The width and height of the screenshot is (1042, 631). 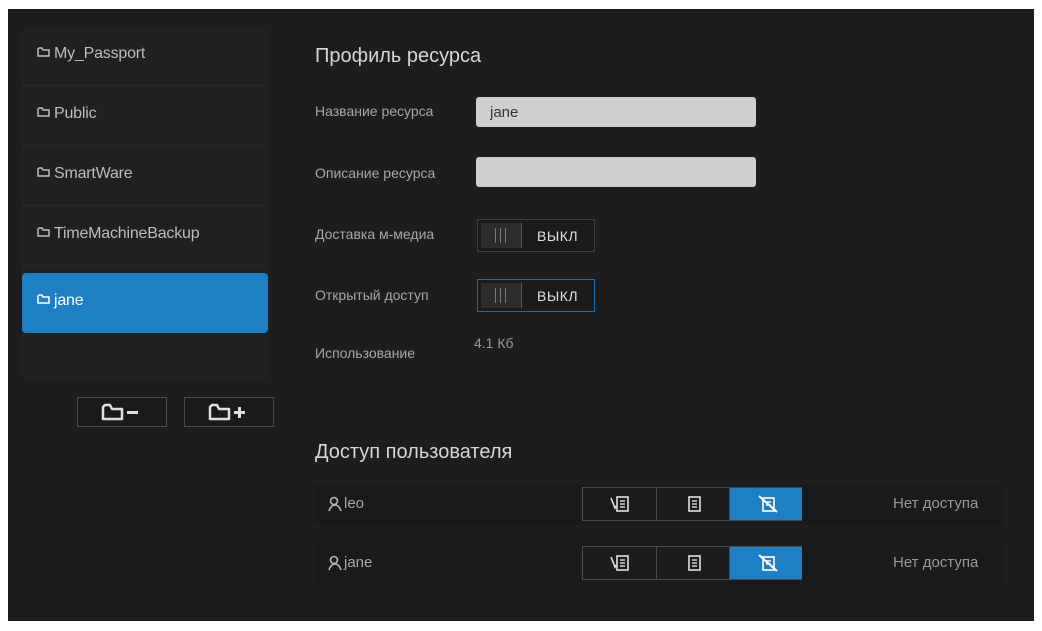 I want to click on share-item-label: My_Passport, so click(x=100, y=53).